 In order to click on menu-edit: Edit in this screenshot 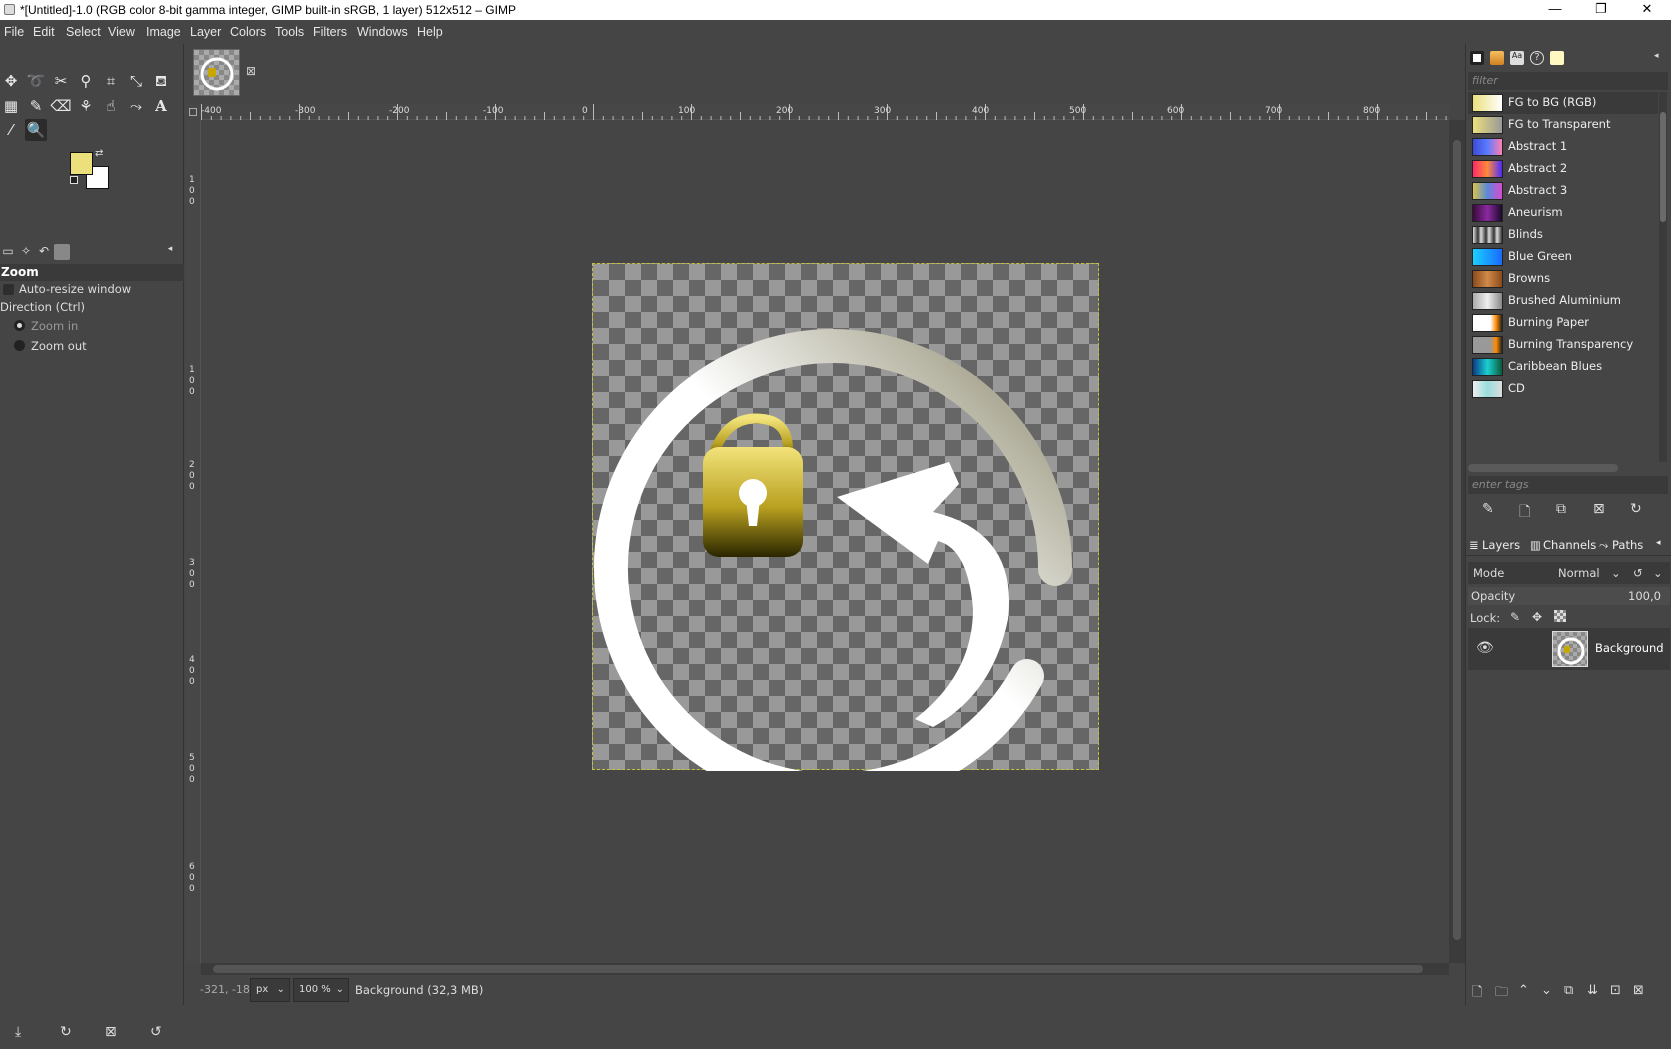, I will do `click(44, 32)`.